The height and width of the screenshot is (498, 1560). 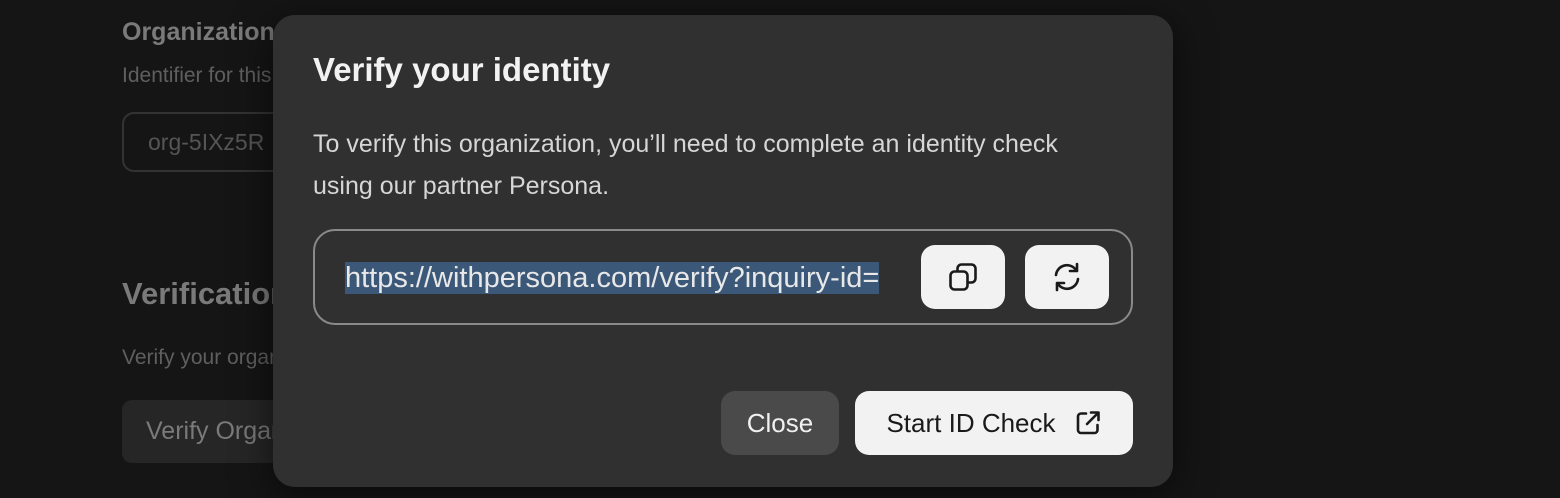 I want to click on close-button-label: Close, so click(x=780, y=422).